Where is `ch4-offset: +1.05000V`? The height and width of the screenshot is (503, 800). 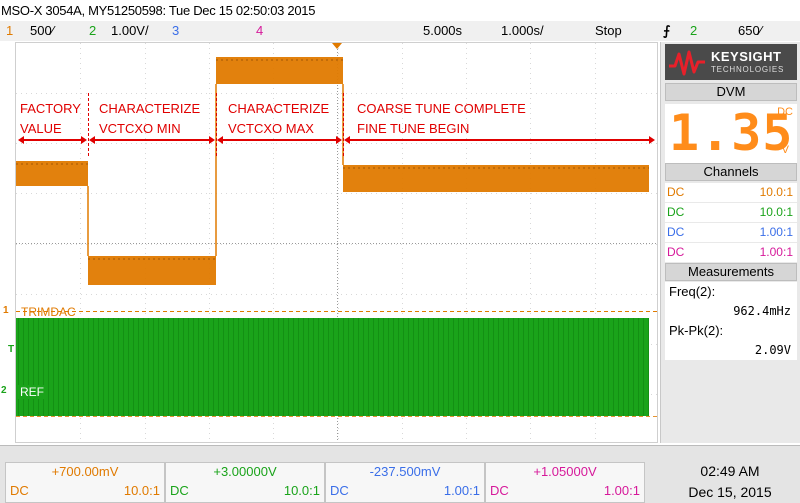
ch4-offset: +1.05000V is located at coordinates (565, 471).